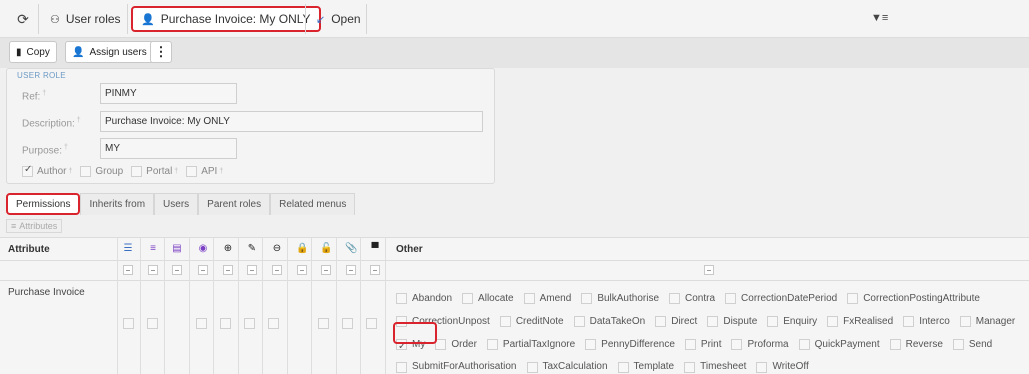  I want to click on other-permission-item: CreditNote, so click(531, 322).